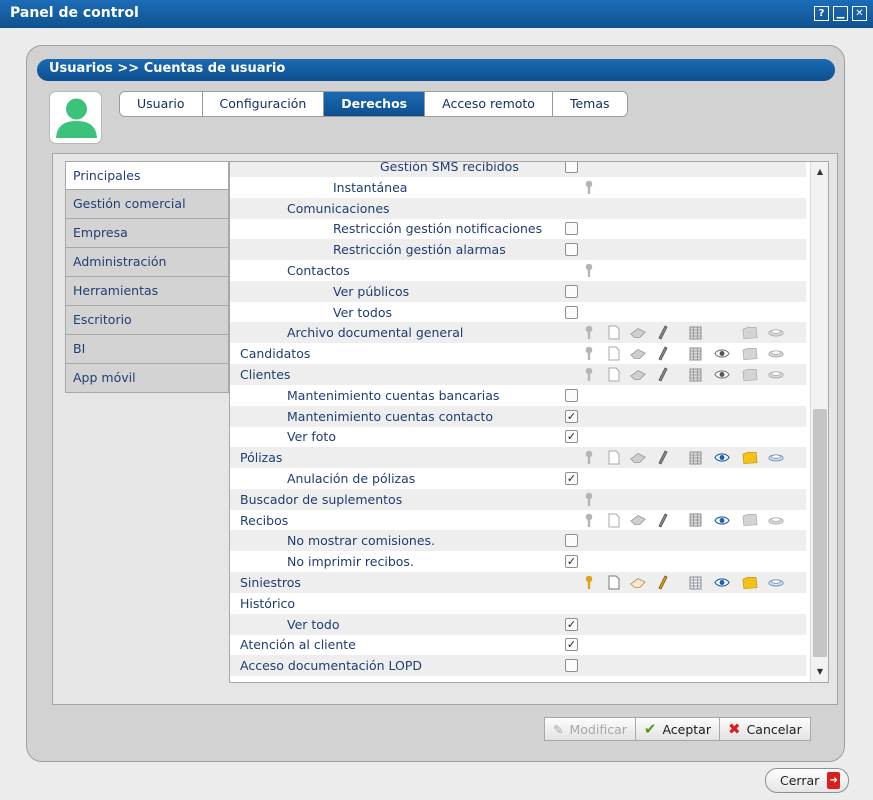 Image resolution: width=873 pixels, height=800 pixels. I want to click on minimize-icon: ▁, so click(840, 13).